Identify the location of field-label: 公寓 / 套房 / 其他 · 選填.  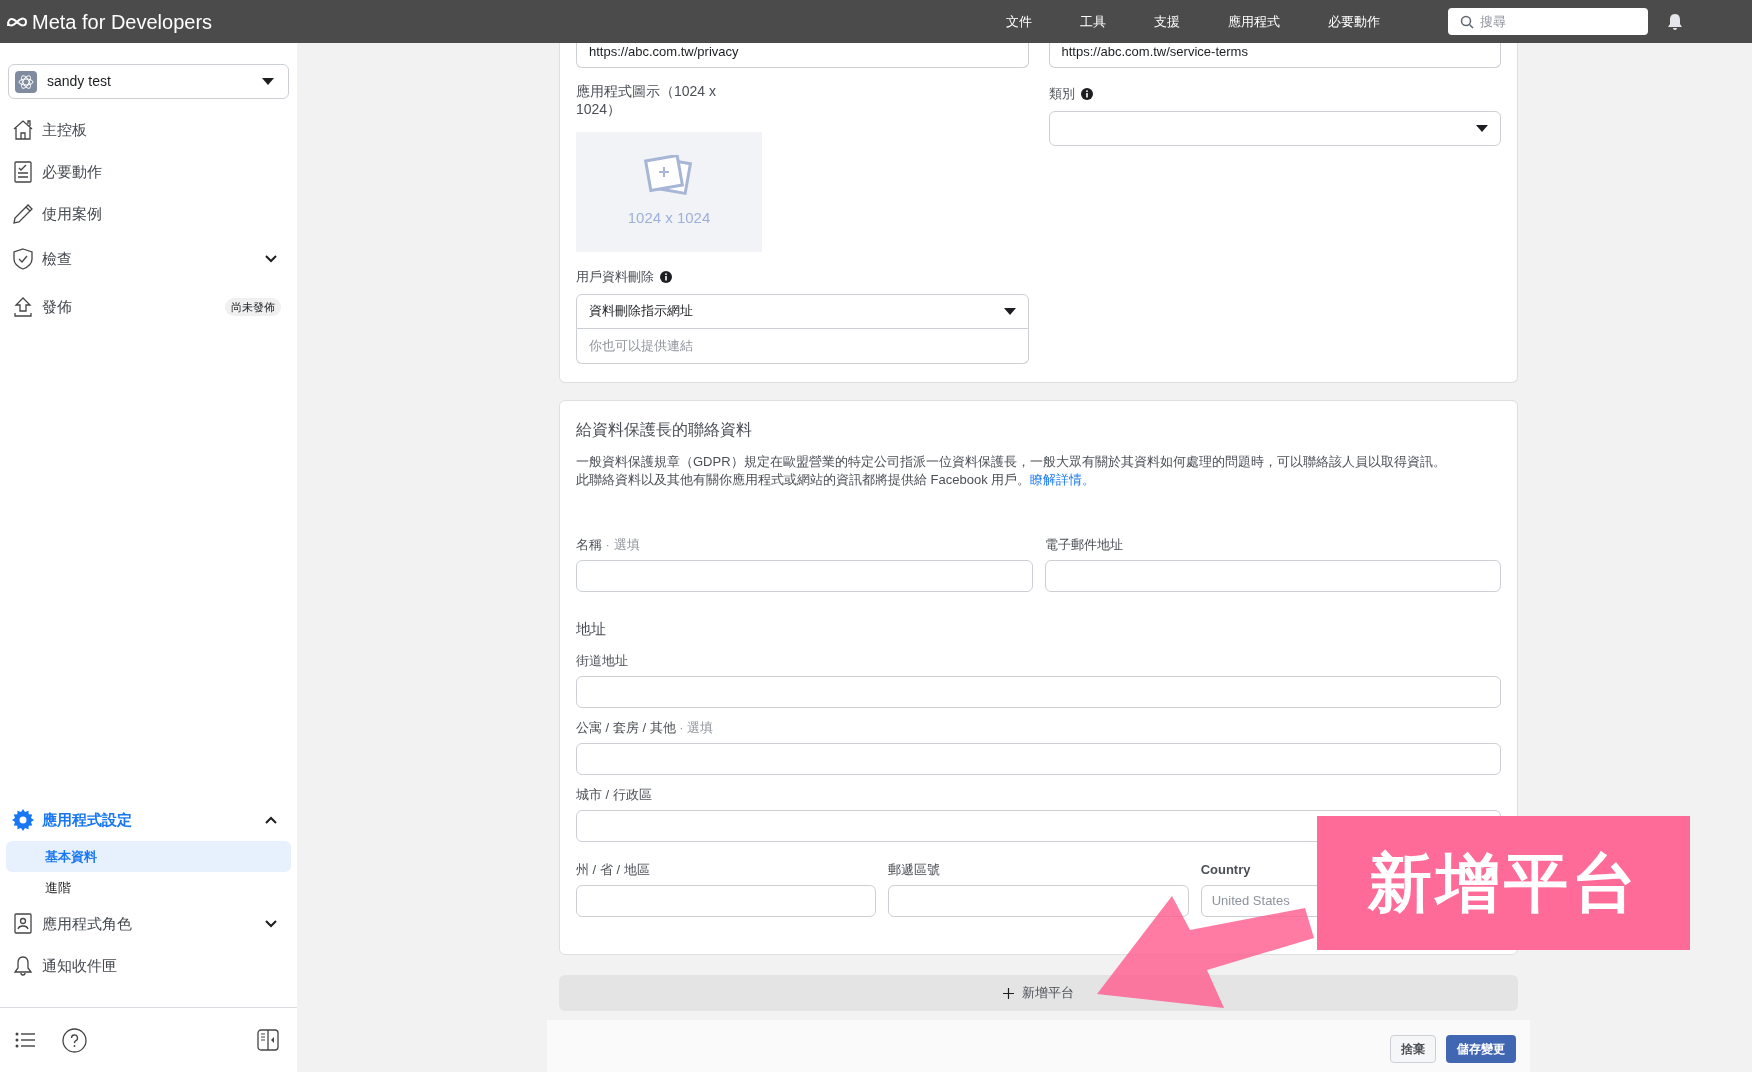
(645, 727).